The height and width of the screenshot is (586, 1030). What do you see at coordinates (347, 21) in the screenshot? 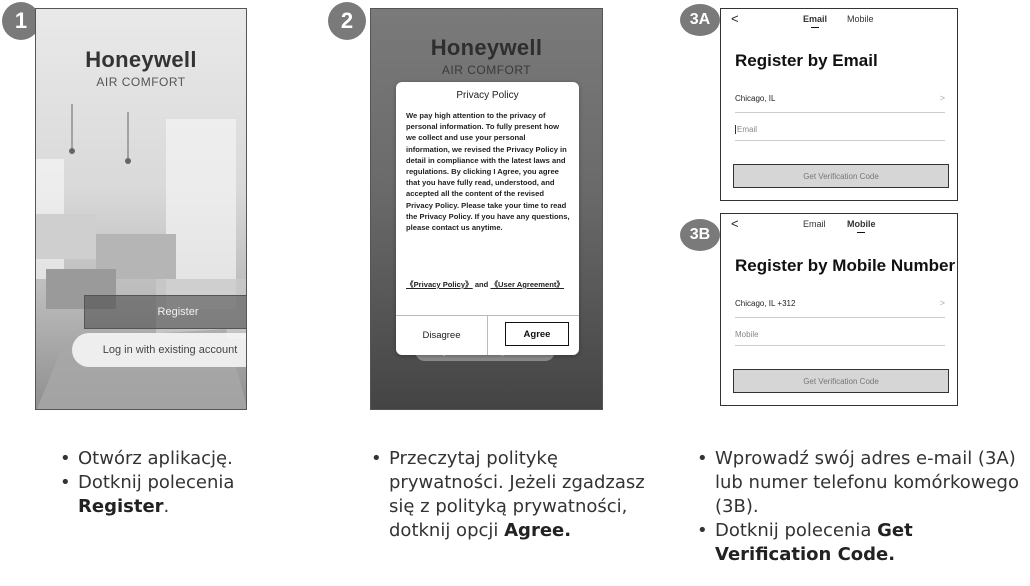
I see `step-2-badge: 2` at bounding box center [347, 21].